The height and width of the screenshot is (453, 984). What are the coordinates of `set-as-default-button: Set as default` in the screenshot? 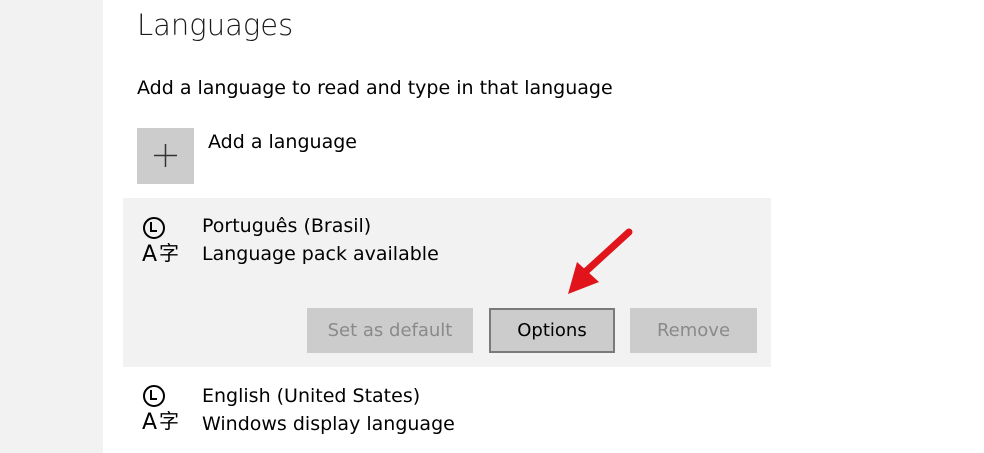 It's located at (390, 330).